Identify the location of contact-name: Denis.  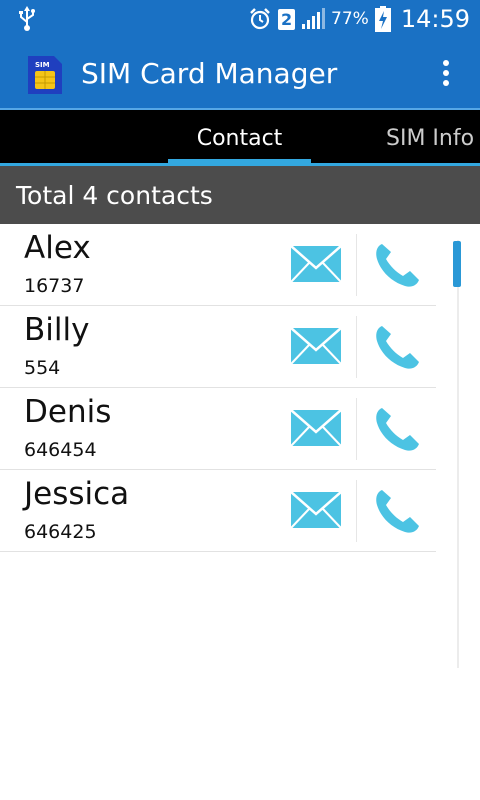
(68, 412).